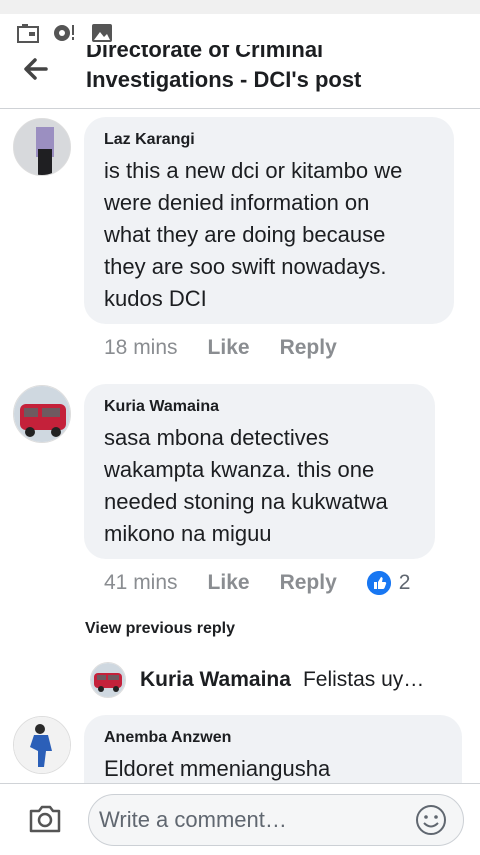 This screenshot has width=480, height=855. What do you see at coordinates (257, 583) in the screenshot?
I see `comment-meta: 41 mins Like Reply 2` at bounding box center [257, 583].